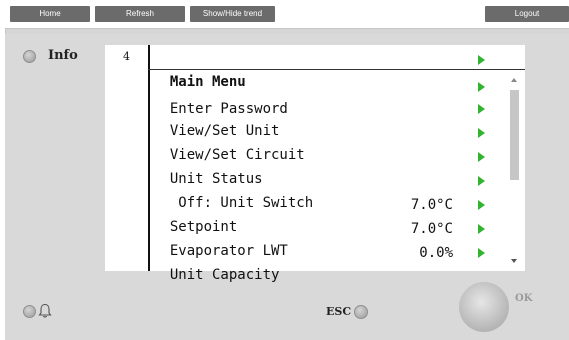 The height and width of the screenshot is (340, 569). I want to click on scrollbar-thumb, so click(514, 135).